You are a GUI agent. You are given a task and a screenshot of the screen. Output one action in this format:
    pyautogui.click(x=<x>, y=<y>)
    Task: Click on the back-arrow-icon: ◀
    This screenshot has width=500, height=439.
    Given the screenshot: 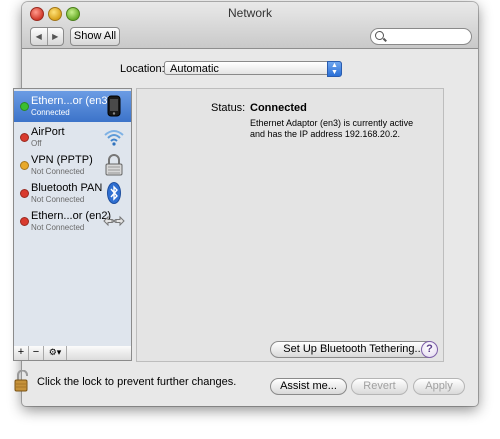 What is the action you would take?
    pyautogui.click(x=39, y=36)
    